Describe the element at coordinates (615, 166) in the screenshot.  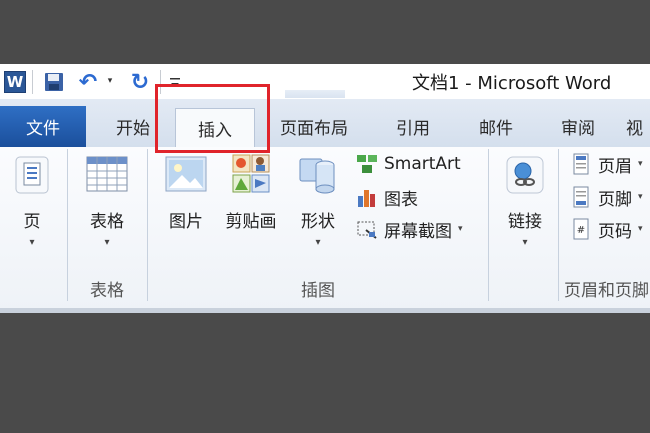
I see `header-label: 页眉` at that location.